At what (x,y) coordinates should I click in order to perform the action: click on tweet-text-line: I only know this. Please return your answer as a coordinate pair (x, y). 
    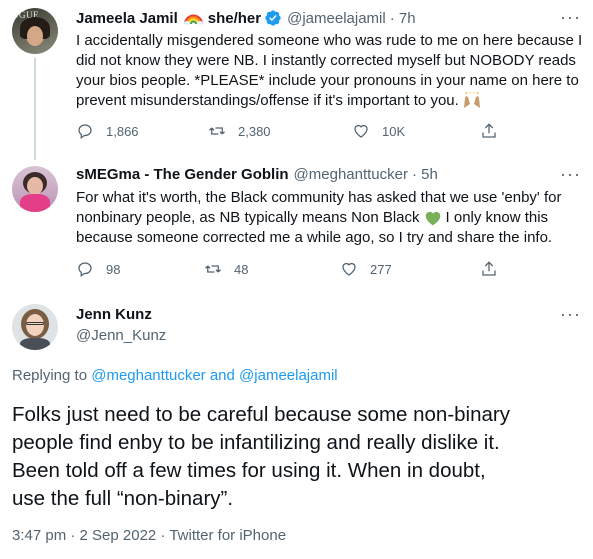
    Looking at the image, I should click on (497, 217).